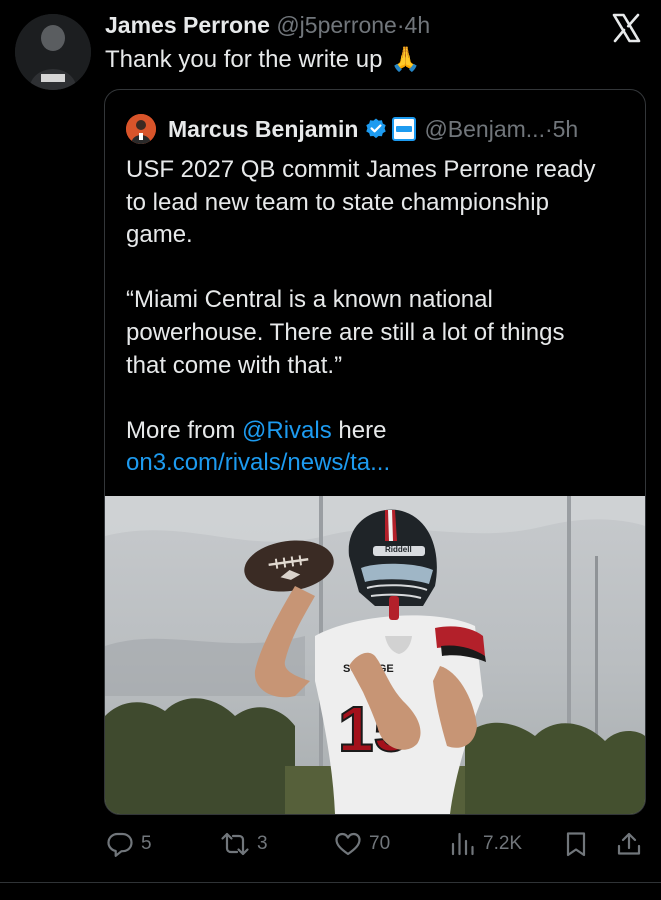  What do you see at coordinates (234, 365) in the screenshot?
I see `quote-line: that come with that.”` at bounding box center [234, 365].